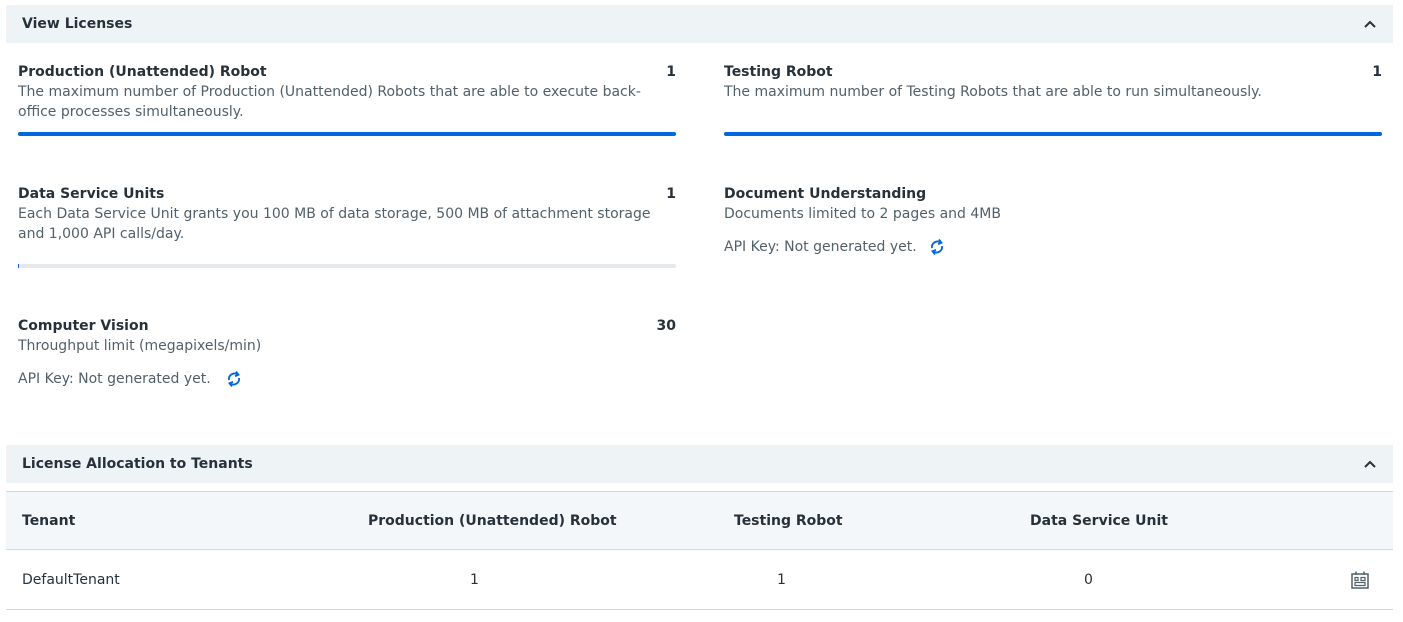 The height and width of the screenshot is (622, 1403). Describe the element at coordinates (71, 579) in the screenshot. I see `cell-tenant: DefaultTenant` at that location.